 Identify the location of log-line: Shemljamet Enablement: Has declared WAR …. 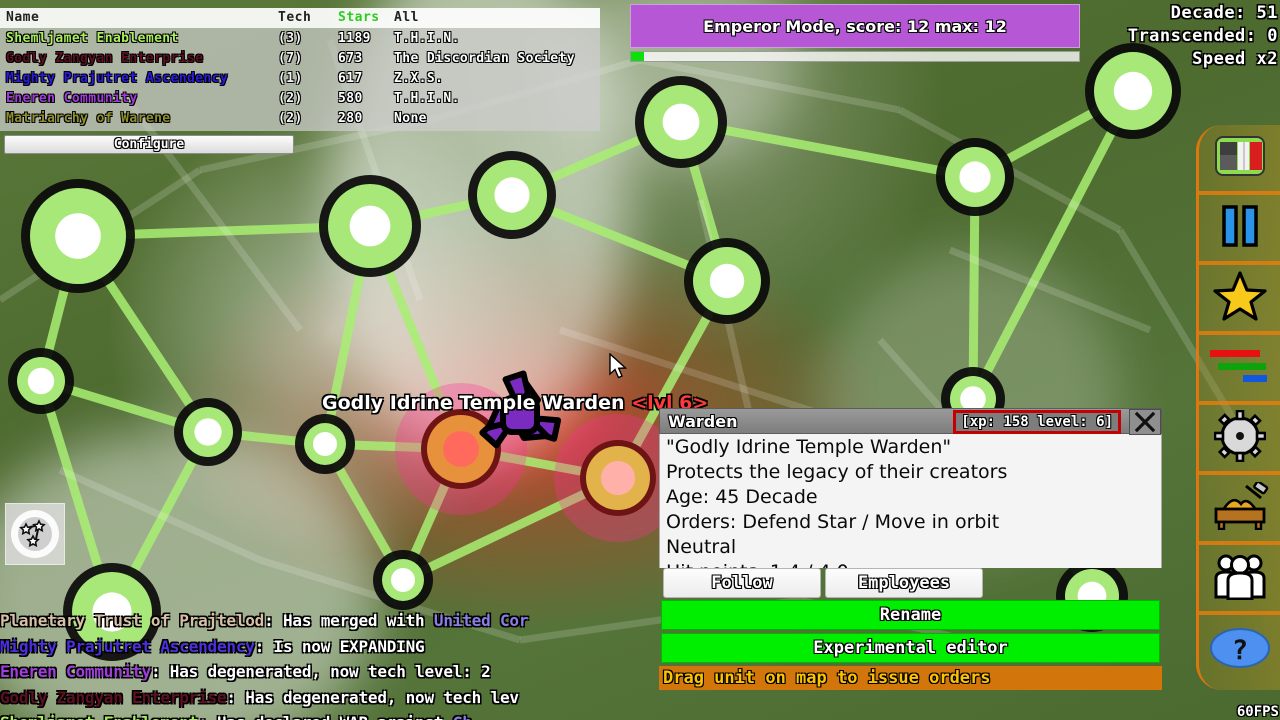
(334, 715).